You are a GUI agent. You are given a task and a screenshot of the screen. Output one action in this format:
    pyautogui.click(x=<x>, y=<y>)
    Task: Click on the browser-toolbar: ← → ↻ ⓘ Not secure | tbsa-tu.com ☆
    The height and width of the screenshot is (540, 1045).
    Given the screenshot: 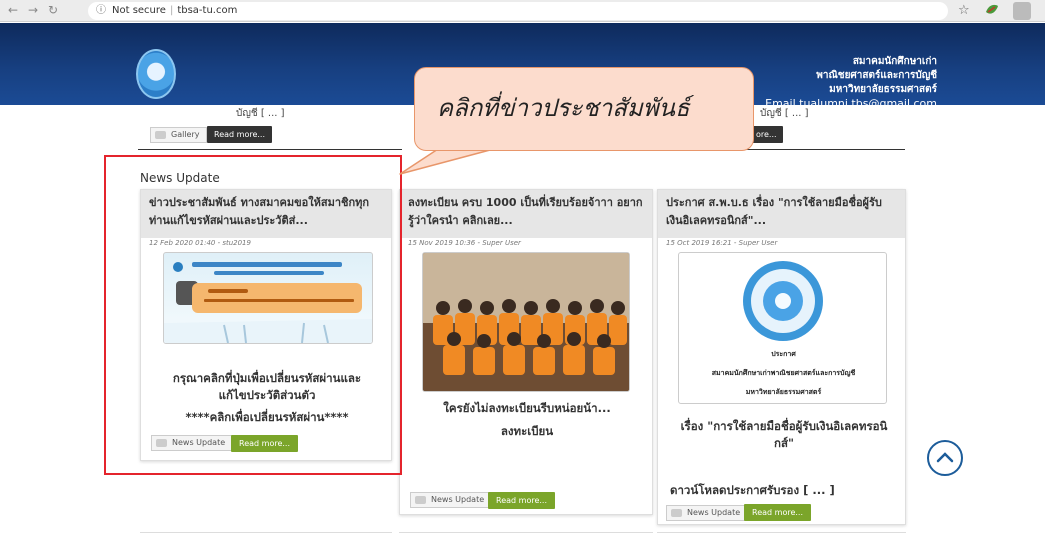 What is the action you would take?
    pyautogui.click(x=522, y=11)
    